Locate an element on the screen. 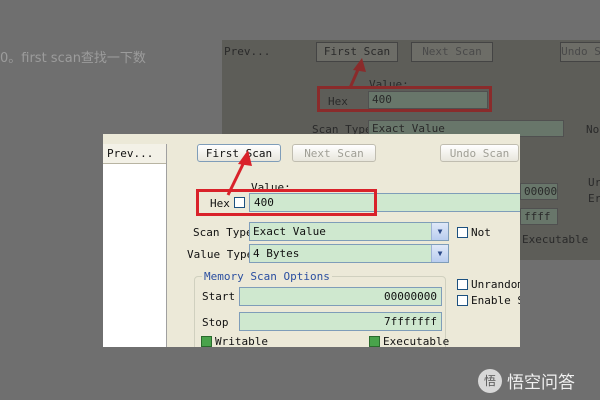 This screenshot has height=400, width=600. watermark-logo-icon: 悟 is located at coordinates (490, 380).